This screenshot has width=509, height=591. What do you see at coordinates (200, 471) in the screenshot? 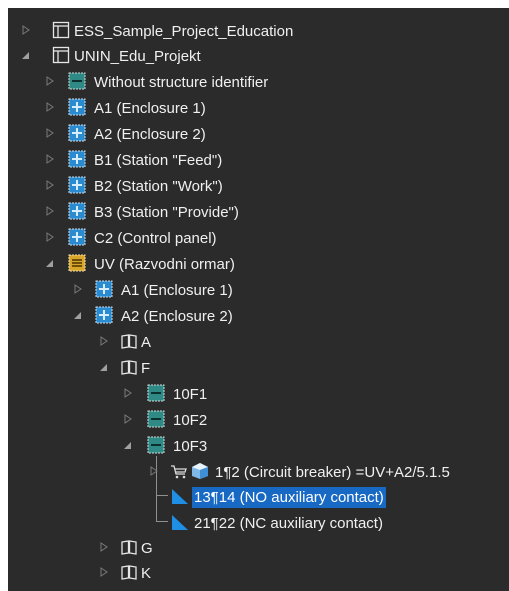
I see `cube-icon` at bounding box center [200, 471].